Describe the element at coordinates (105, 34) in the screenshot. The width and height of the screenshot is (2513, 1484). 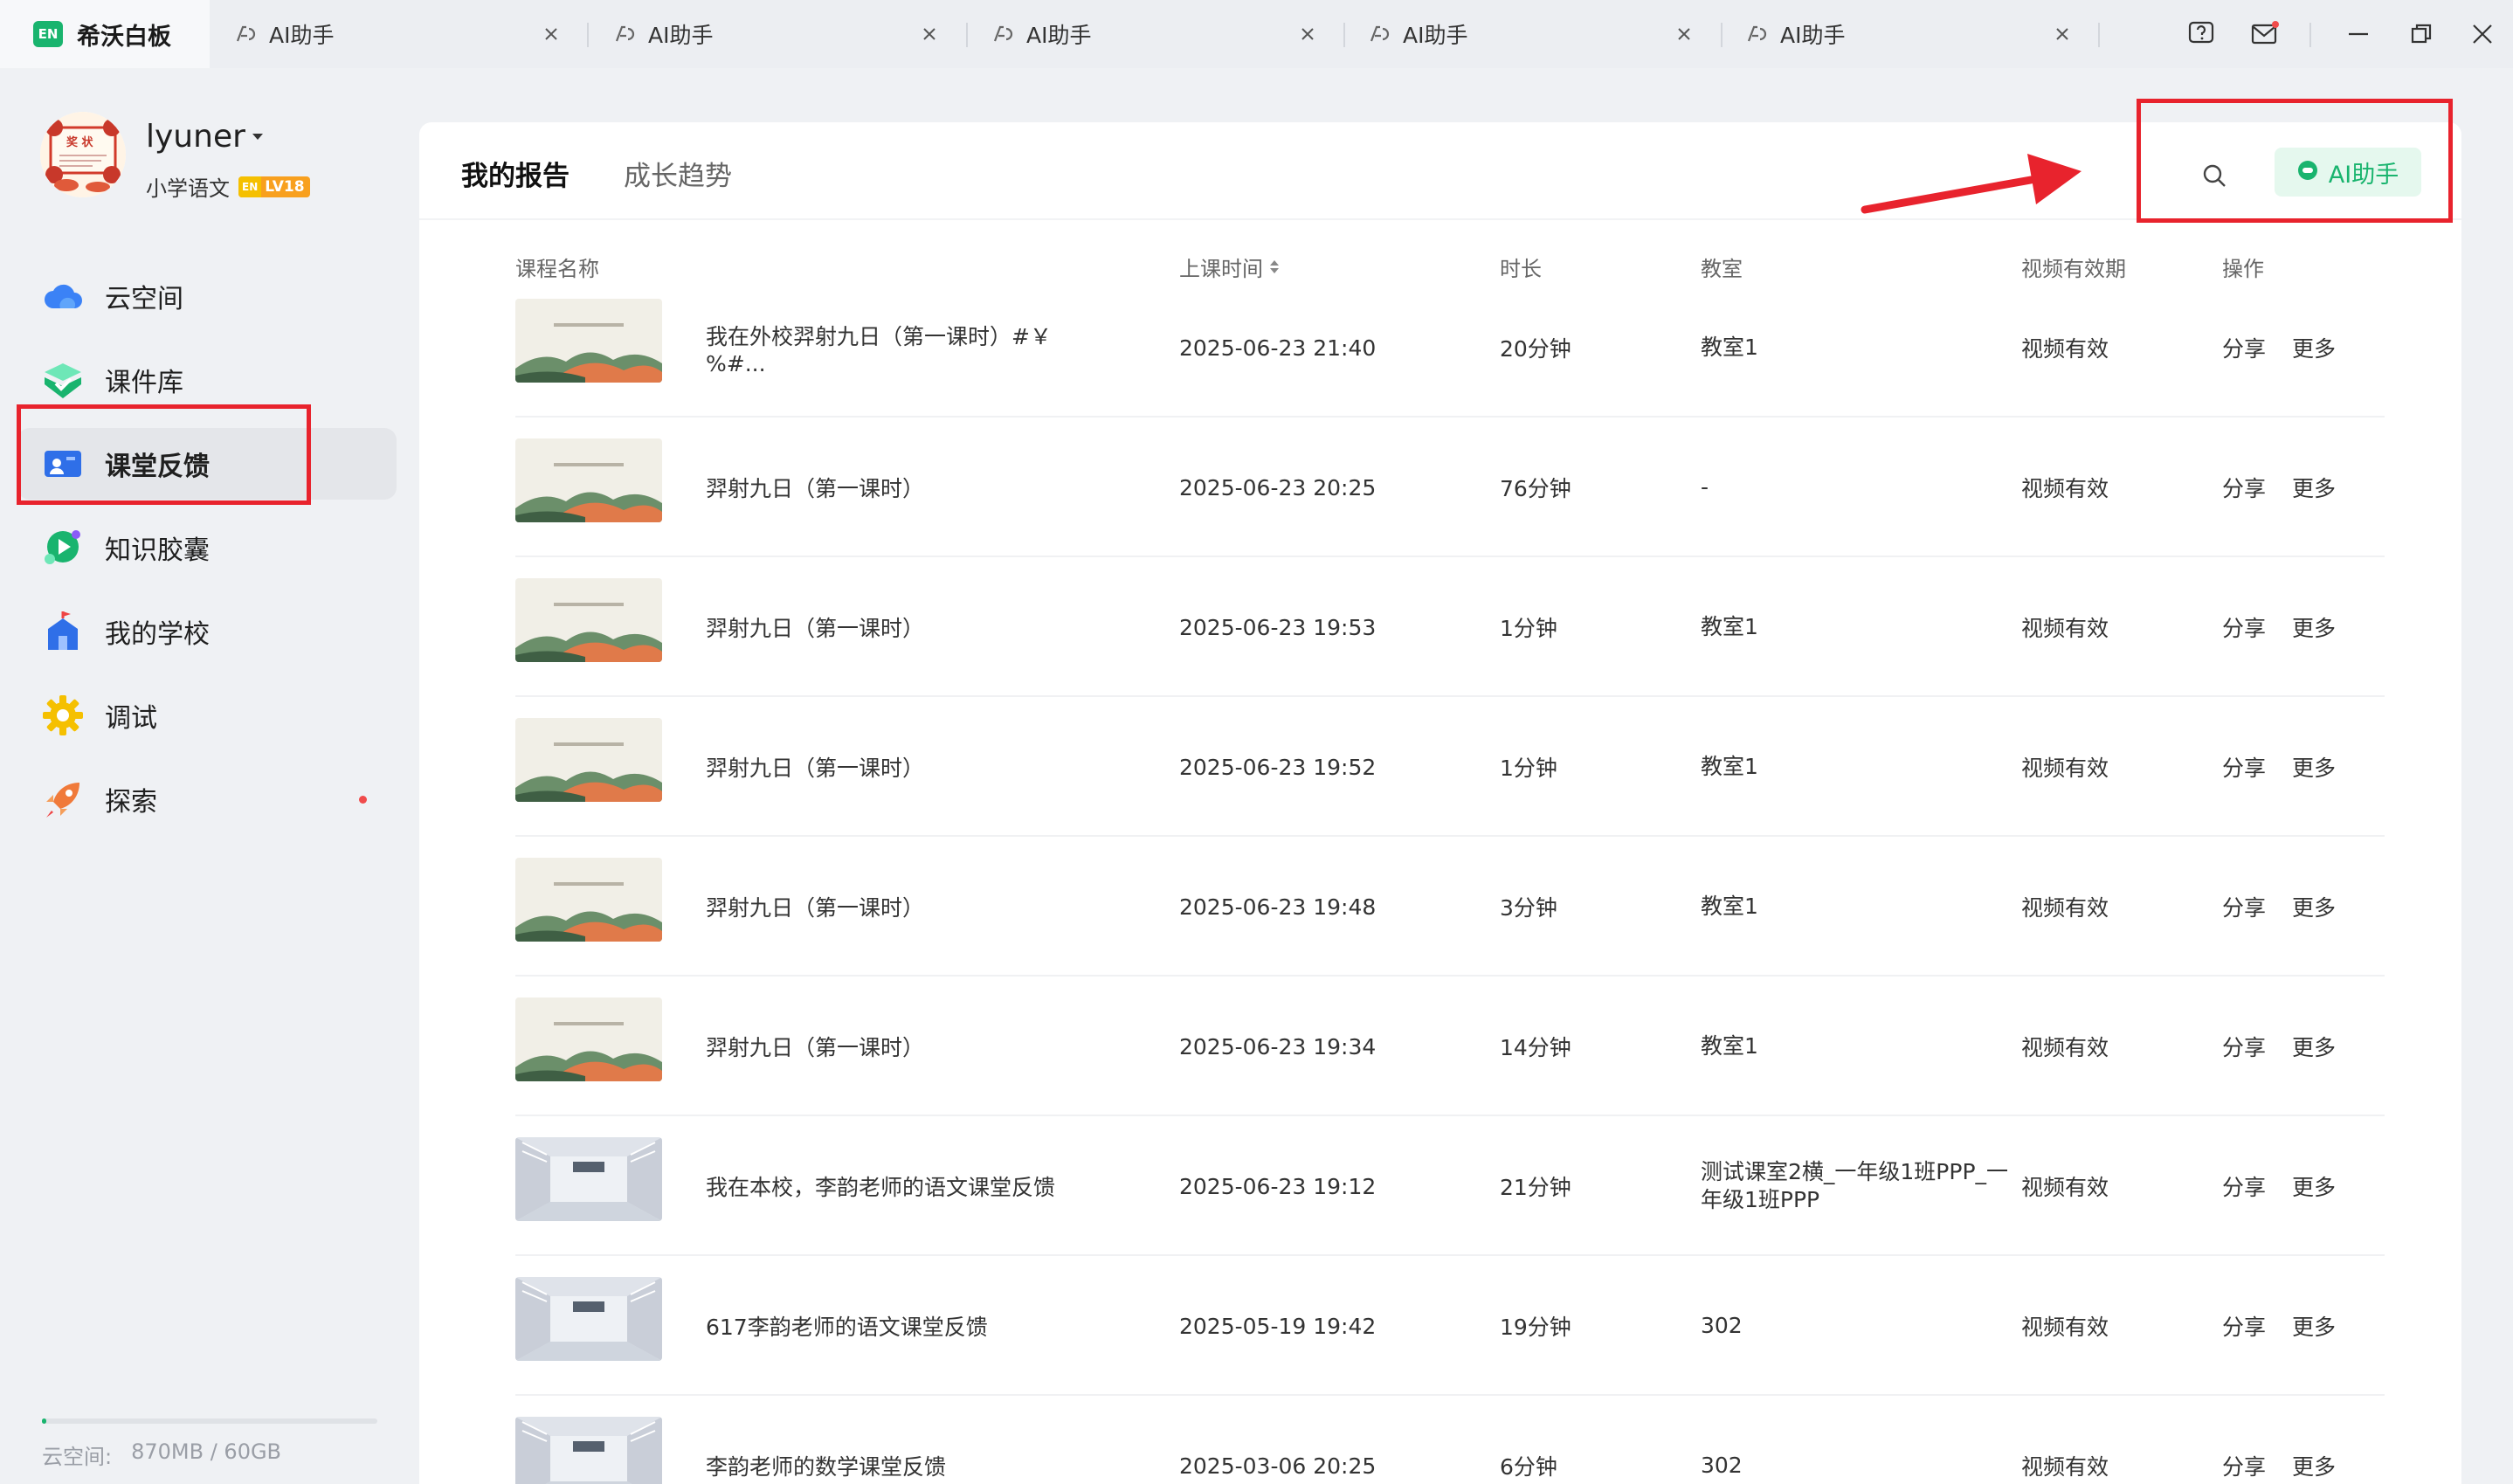
I see `tab-home: EN 希沃白板` at that location.